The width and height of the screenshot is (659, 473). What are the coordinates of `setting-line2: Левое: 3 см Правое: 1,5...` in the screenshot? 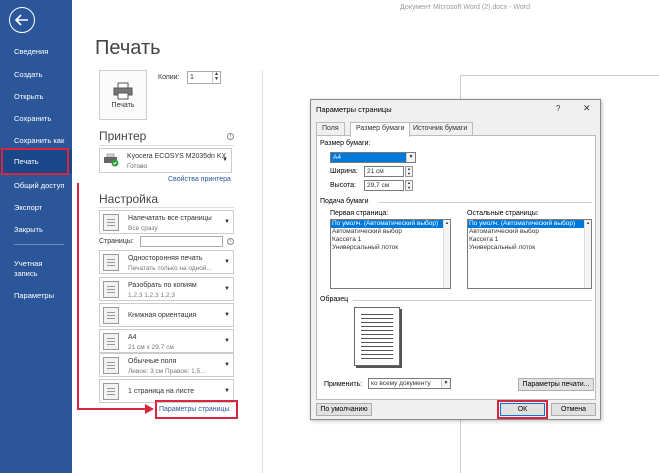 It's located at (167, 371).